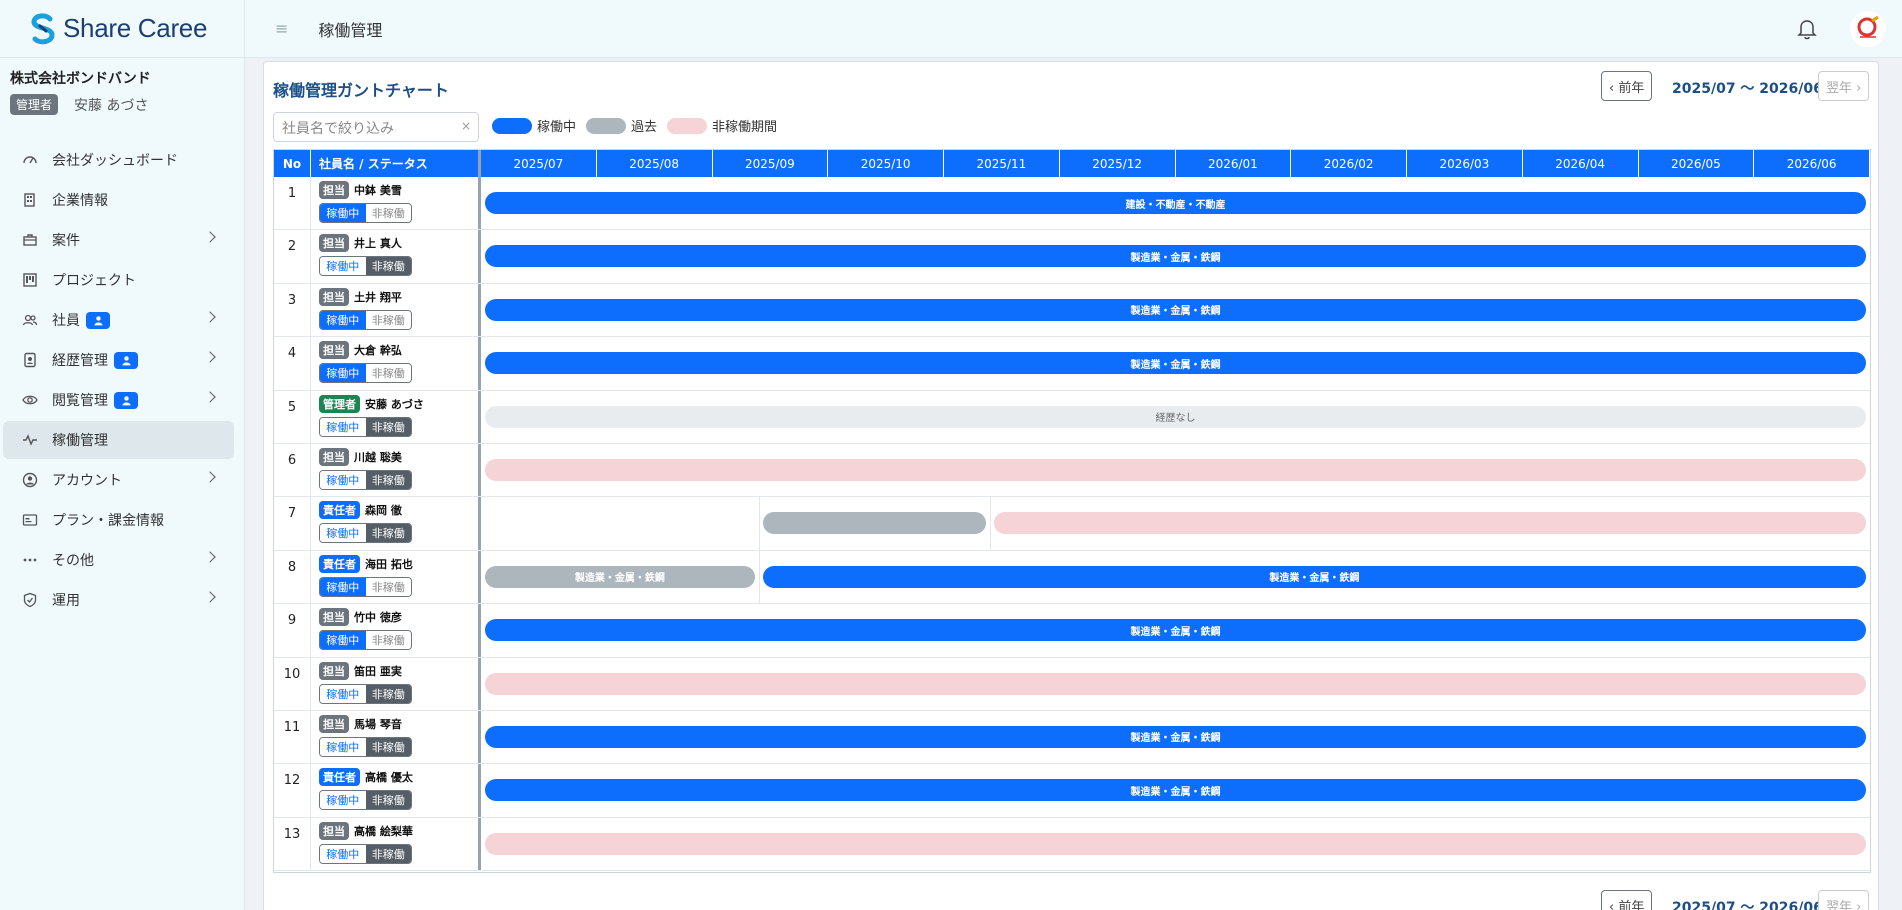 Image resolution: width=1902 pixels, height=910 pixels. What do you see at coordinates (1844, 900) in the screenshot?
I see `next-year-button-bottom: 翌年 ›` at bounding box center [1844, 900].